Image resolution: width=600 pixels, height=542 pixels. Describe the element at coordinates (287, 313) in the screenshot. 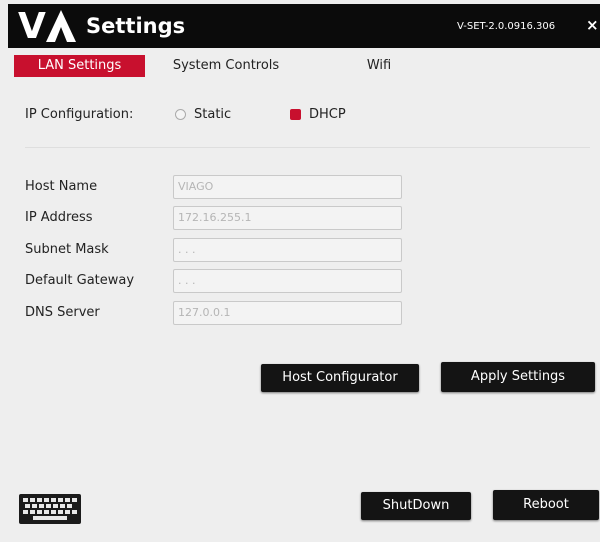

I see `dns-server-field` at that location.